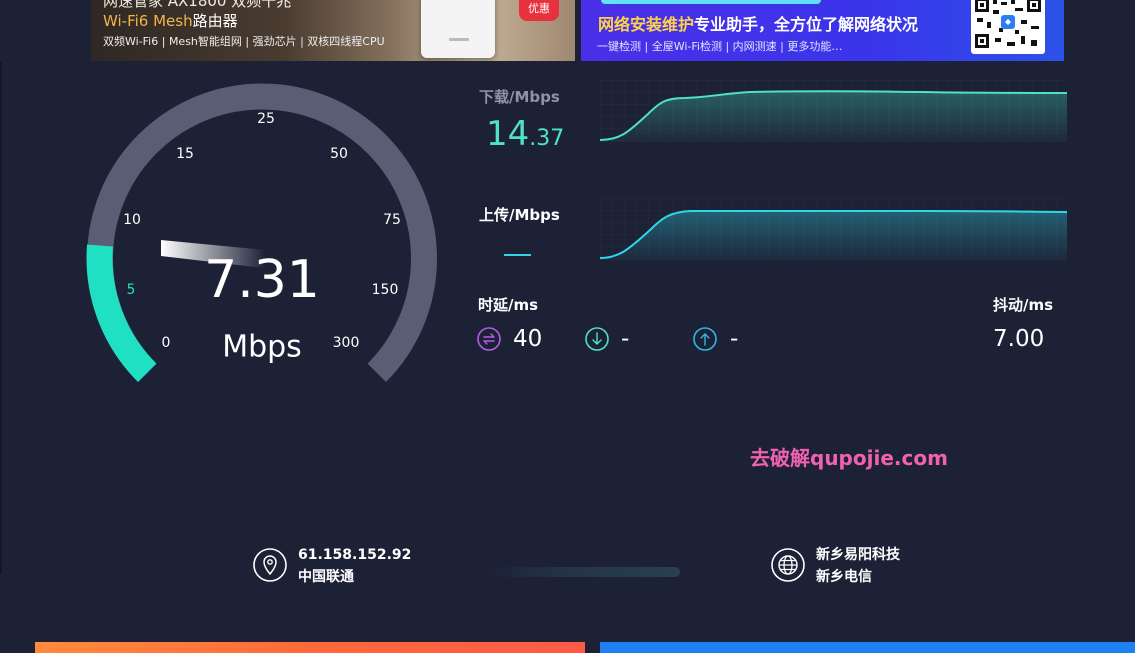 This screenshot has width=1135, height=653. What do you see at coordinates (262, 347) in the screenshot?
I see `current-speed-unit: Mbps` at bounding box center [262, 347].